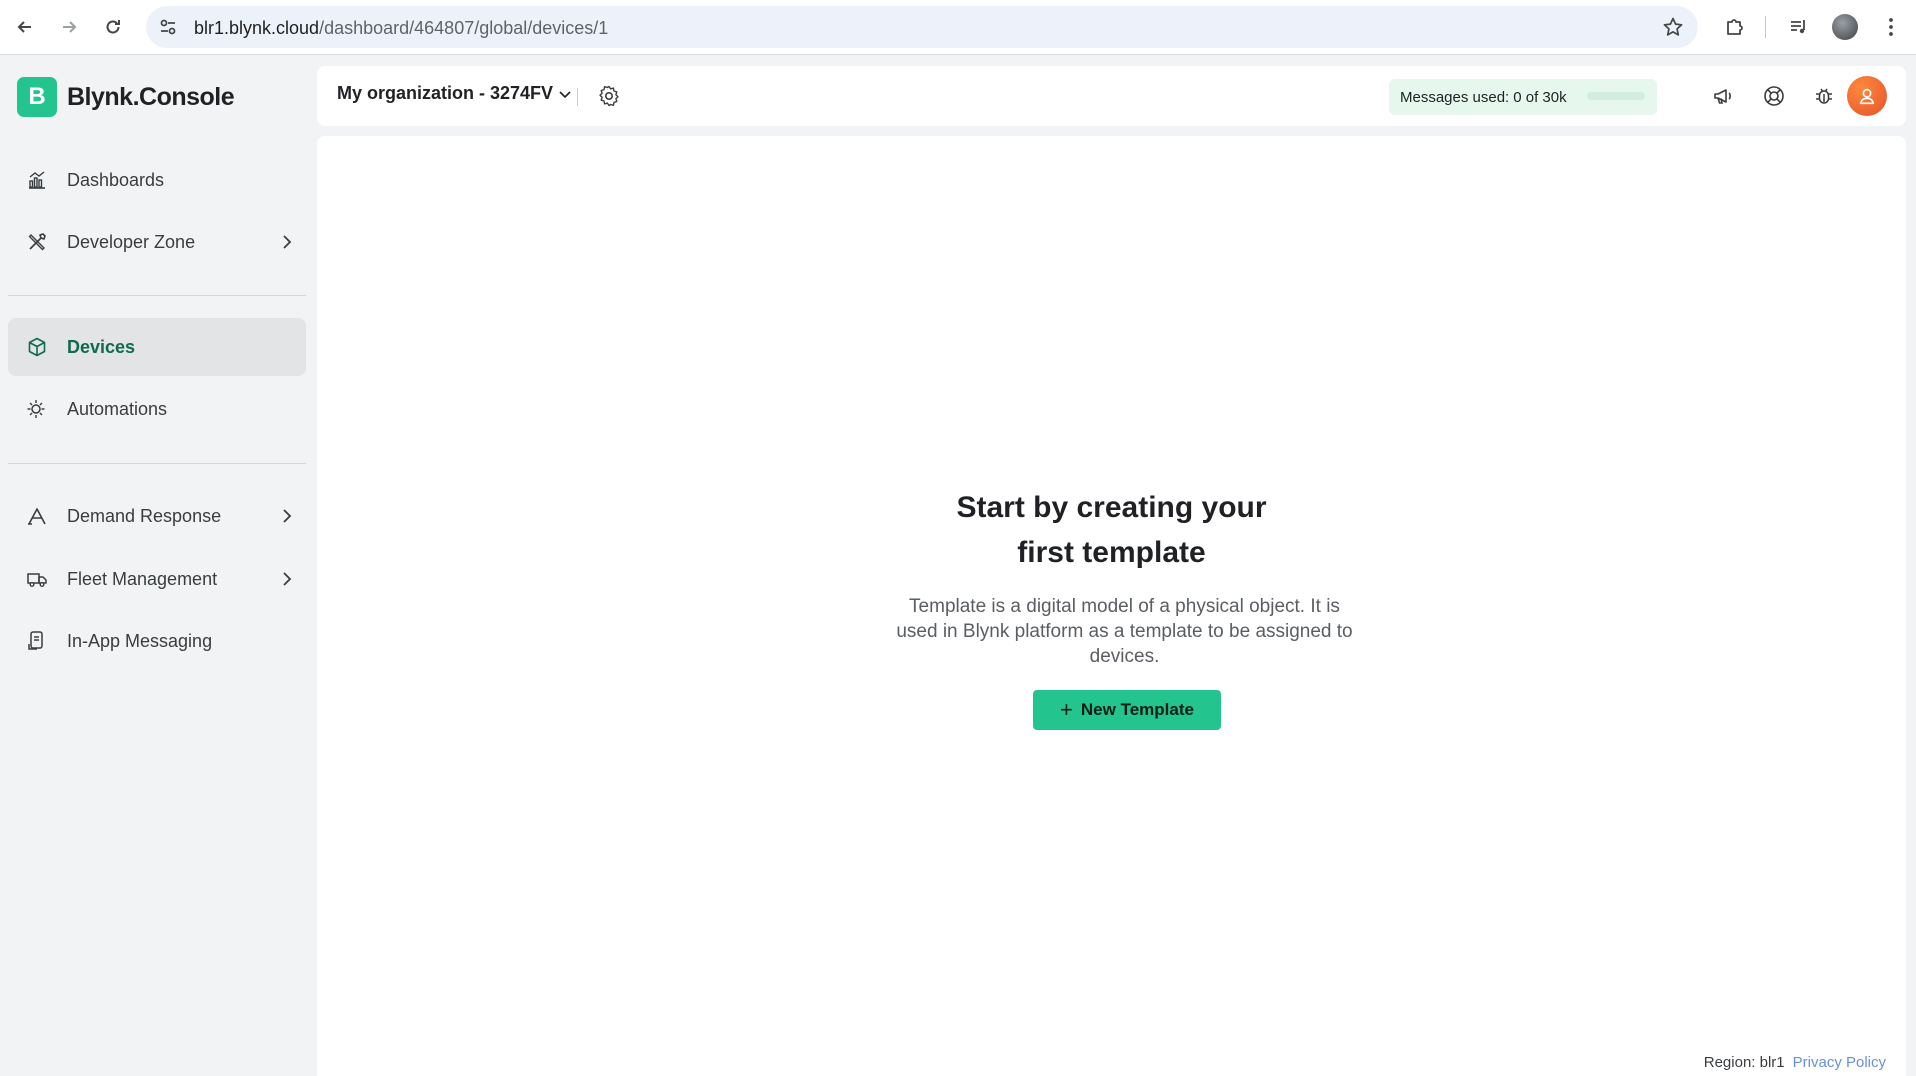 The image size is (1916, 1076). What do you see at coordinates (144, 515) in the screenshot?
I see `sidebar-item-label: Demand Response` at bounding box center [144, 515].